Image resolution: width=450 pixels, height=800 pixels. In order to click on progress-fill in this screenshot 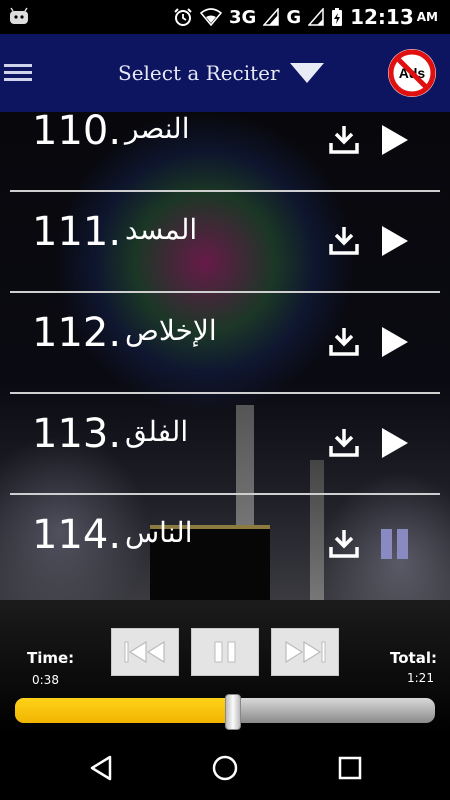, I will do `click(124, 710)`.